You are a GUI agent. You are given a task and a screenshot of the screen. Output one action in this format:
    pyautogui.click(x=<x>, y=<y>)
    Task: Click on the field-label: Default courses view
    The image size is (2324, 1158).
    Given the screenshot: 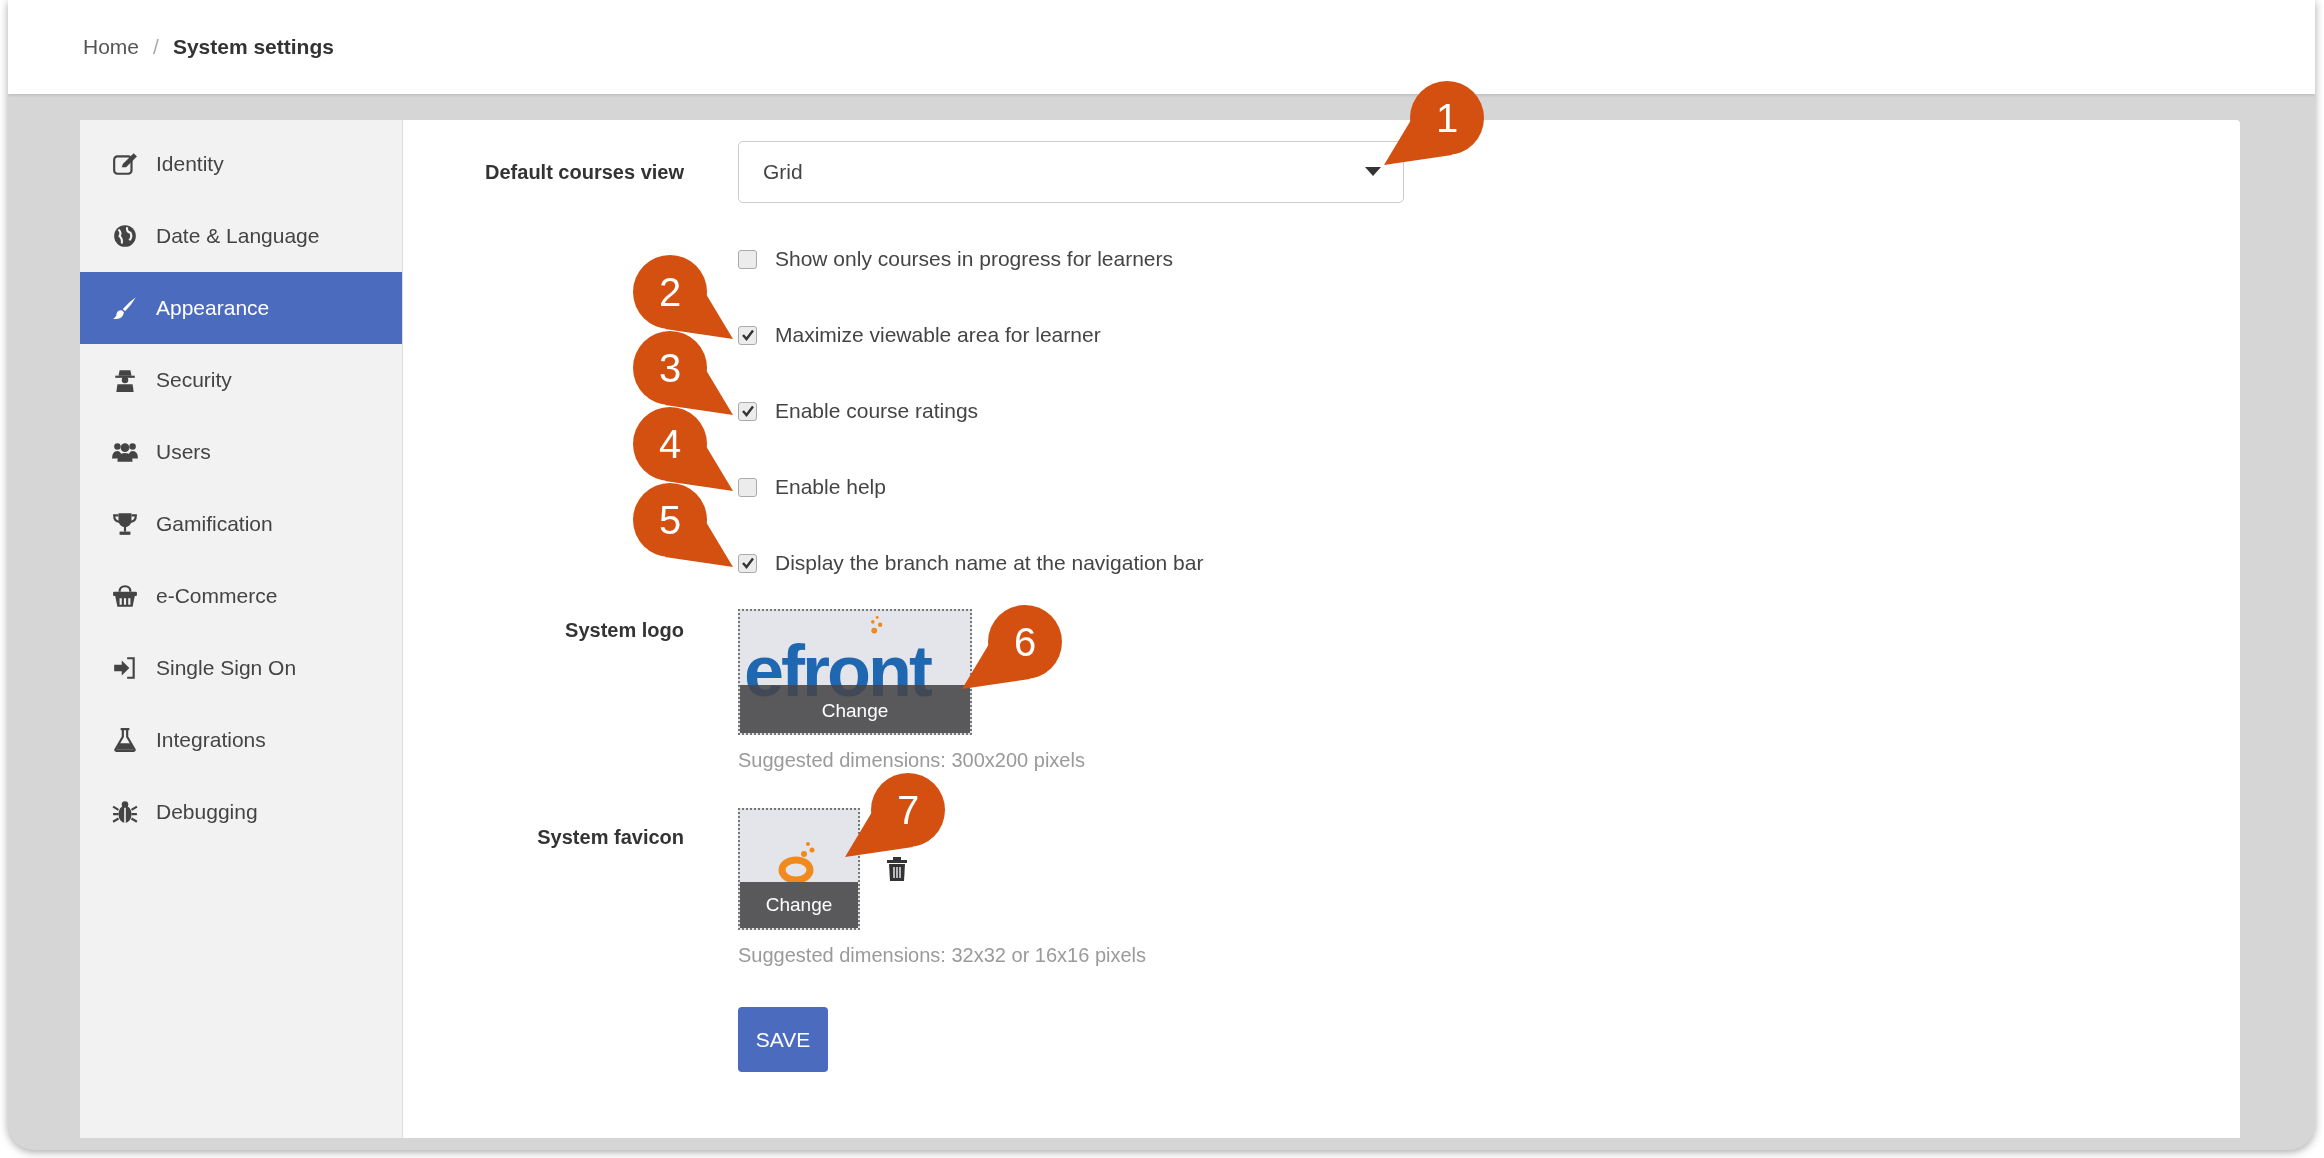 What is the action you would take?
    pyautogui.click(x=584, y=172)
    